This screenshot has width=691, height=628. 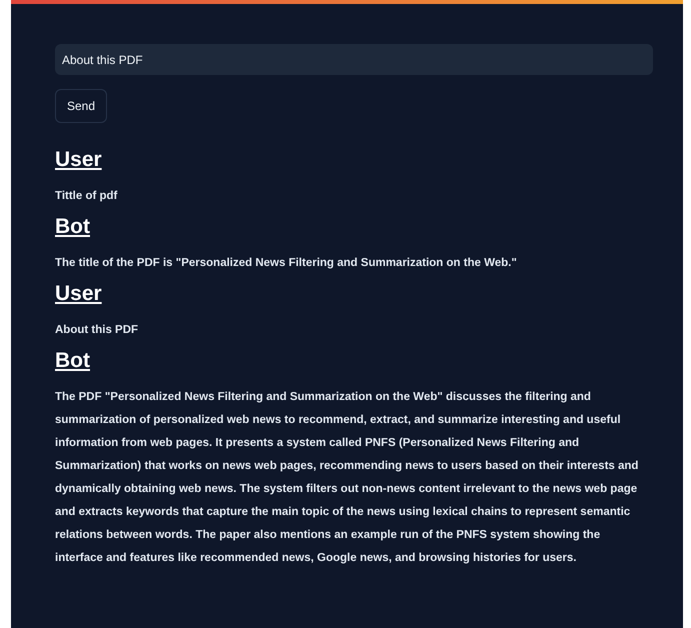 I want to click on message-text: The title of the PDF is "Personalized News Filtering and Summarization on the Web.", so click(x=286, y=263).